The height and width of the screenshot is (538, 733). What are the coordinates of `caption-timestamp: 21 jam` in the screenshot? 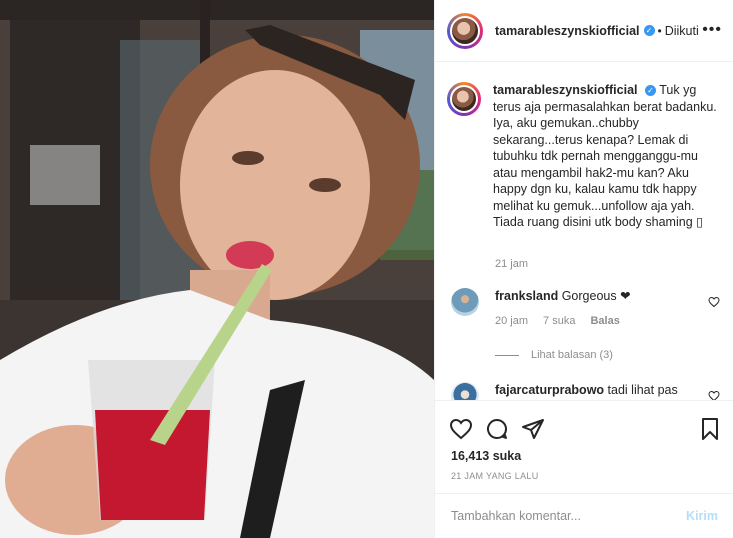 It's located at (511, 264).